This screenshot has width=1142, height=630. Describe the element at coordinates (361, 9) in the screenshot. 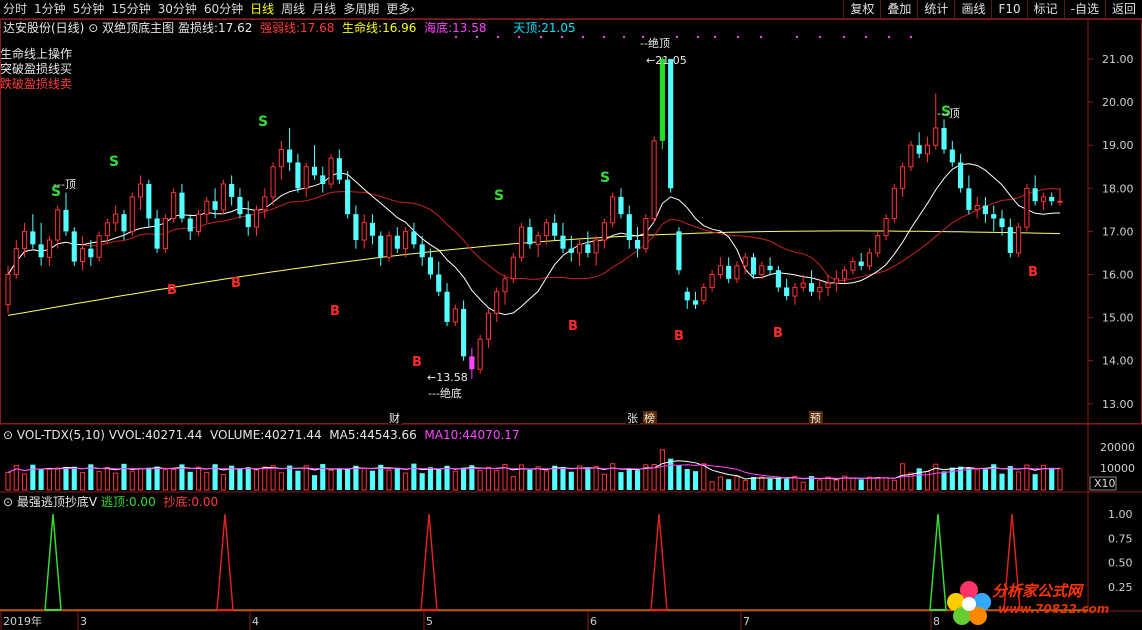

I see `tab-multi-period: 多周期` at that location.